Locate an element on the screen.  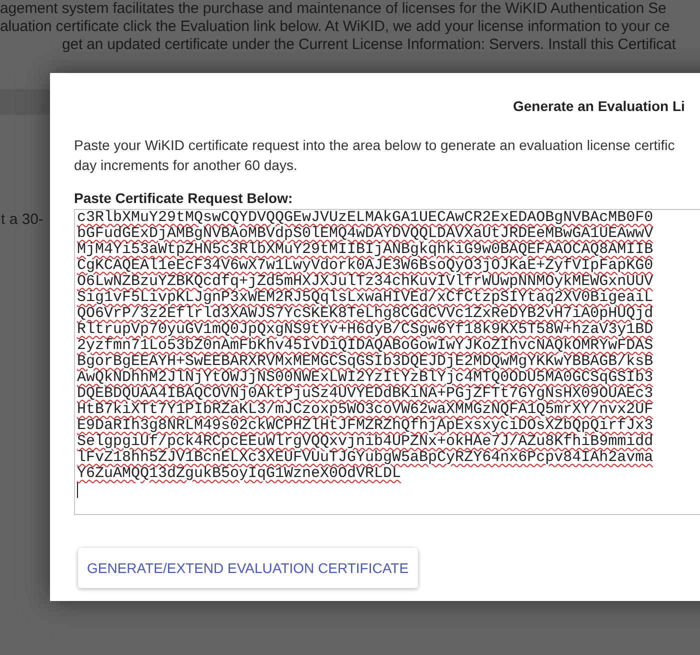
intro-text: agement system facilitates the purchase and maintenance of licenses for the WiKID Authentication Se is located at coordinates (333, 9).